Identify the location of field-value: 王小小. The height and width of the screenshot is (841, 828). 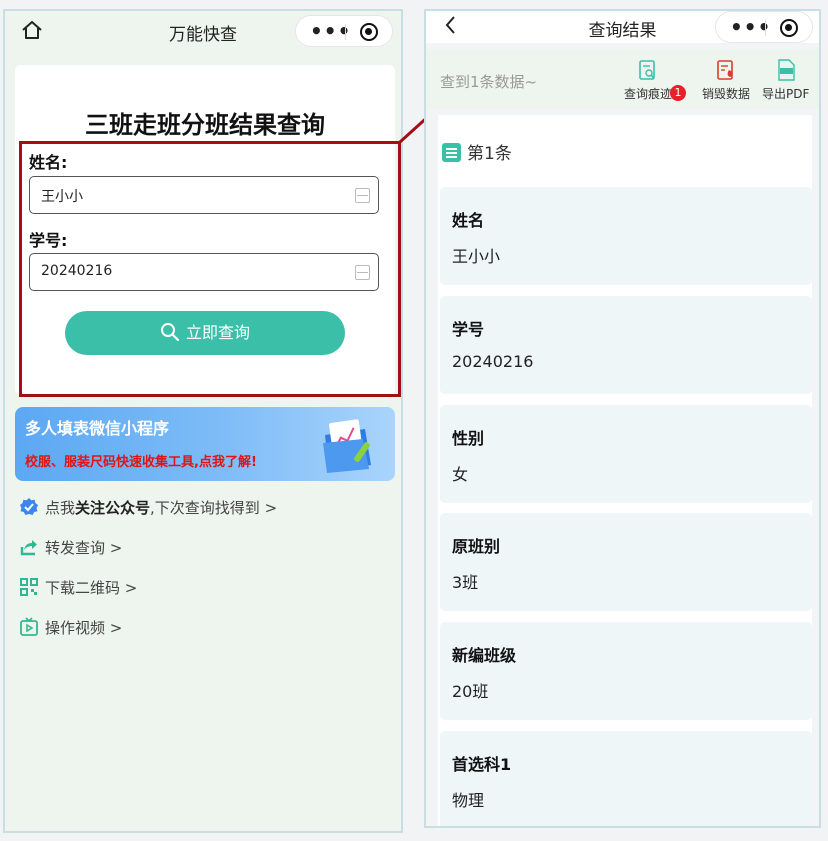
(476, 256).